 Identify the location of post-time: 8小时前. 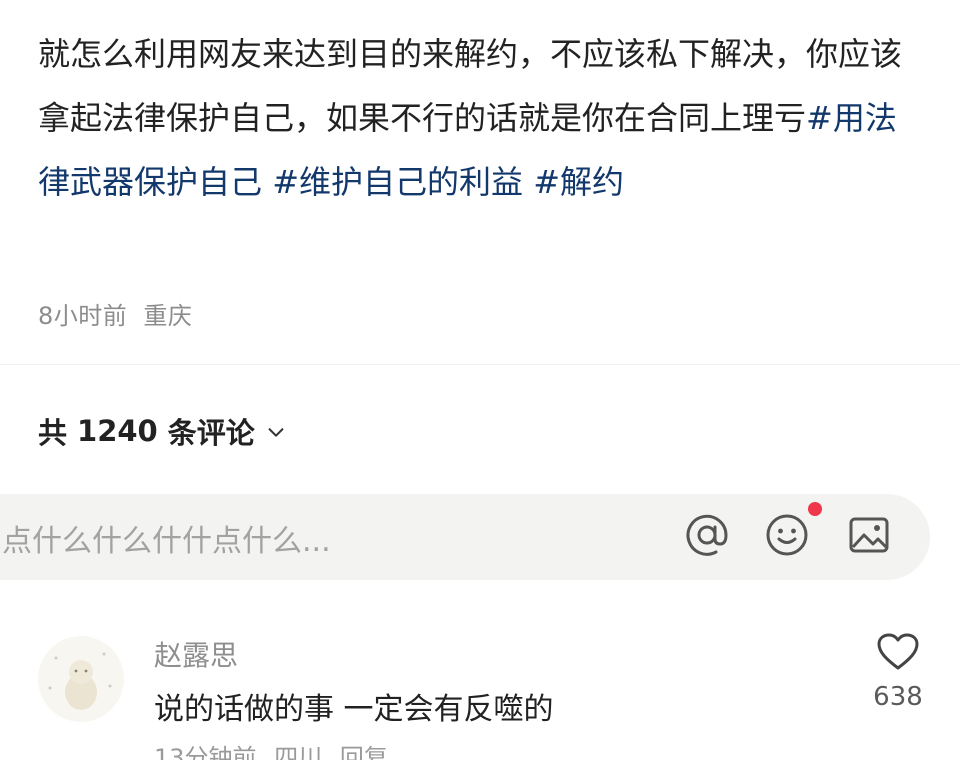
(83, 316).